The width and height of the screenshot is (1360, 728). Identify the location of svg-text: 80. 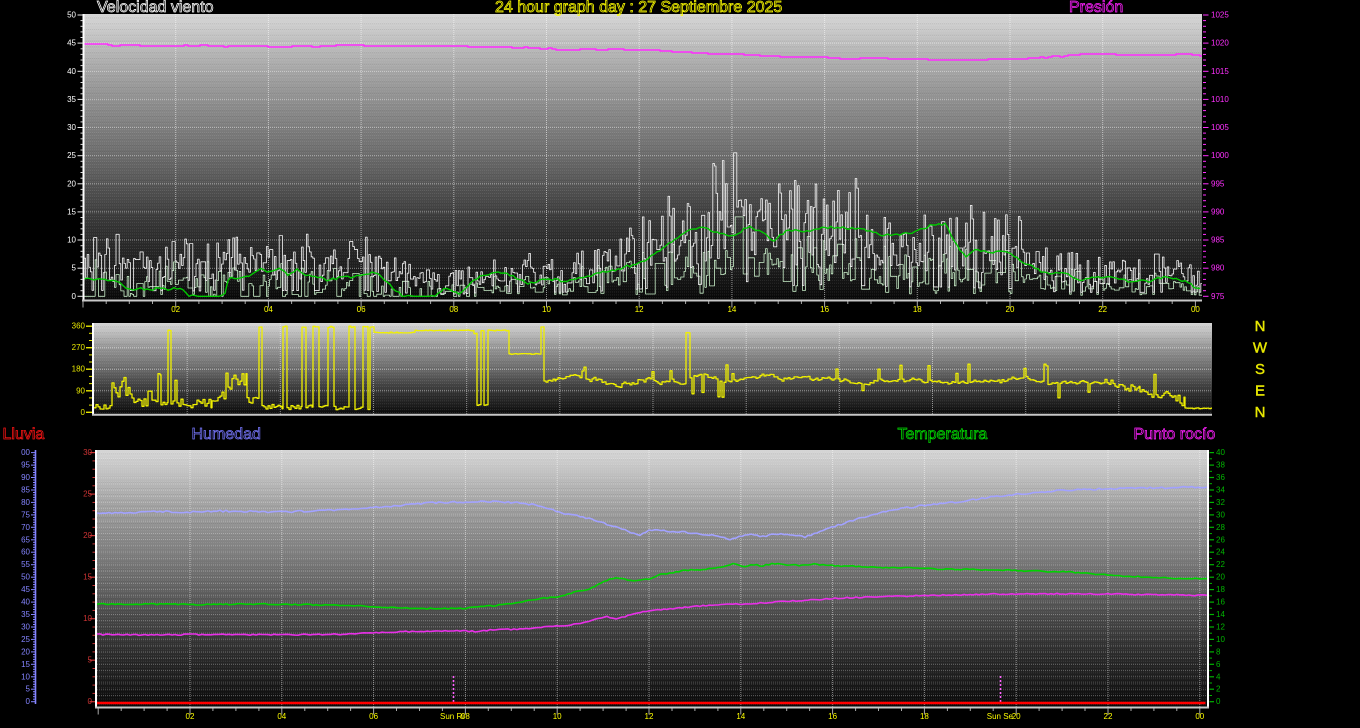
(25, 502).